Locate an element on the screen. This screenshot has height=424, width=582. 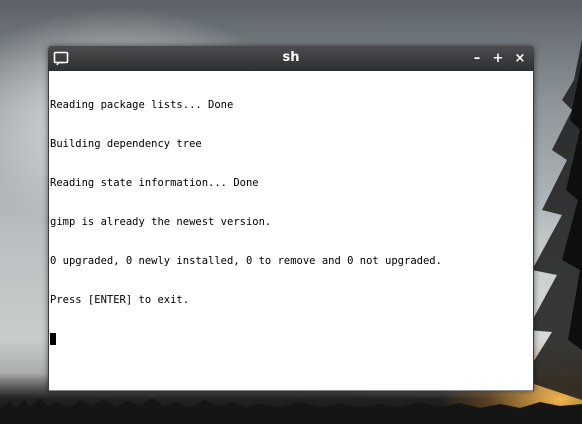
terminal-line: gimp is already the newest version. is located at coordinates (161, 222).